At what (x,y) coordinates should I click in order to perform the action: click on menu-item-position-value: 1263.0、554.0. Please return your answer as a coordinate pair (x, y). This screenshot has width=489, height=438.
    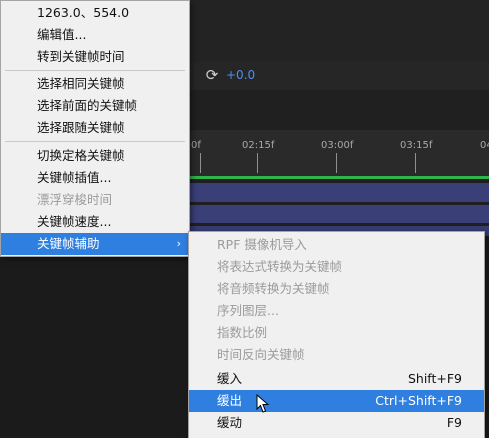
    Looking at the image, I should click on (83, 12).